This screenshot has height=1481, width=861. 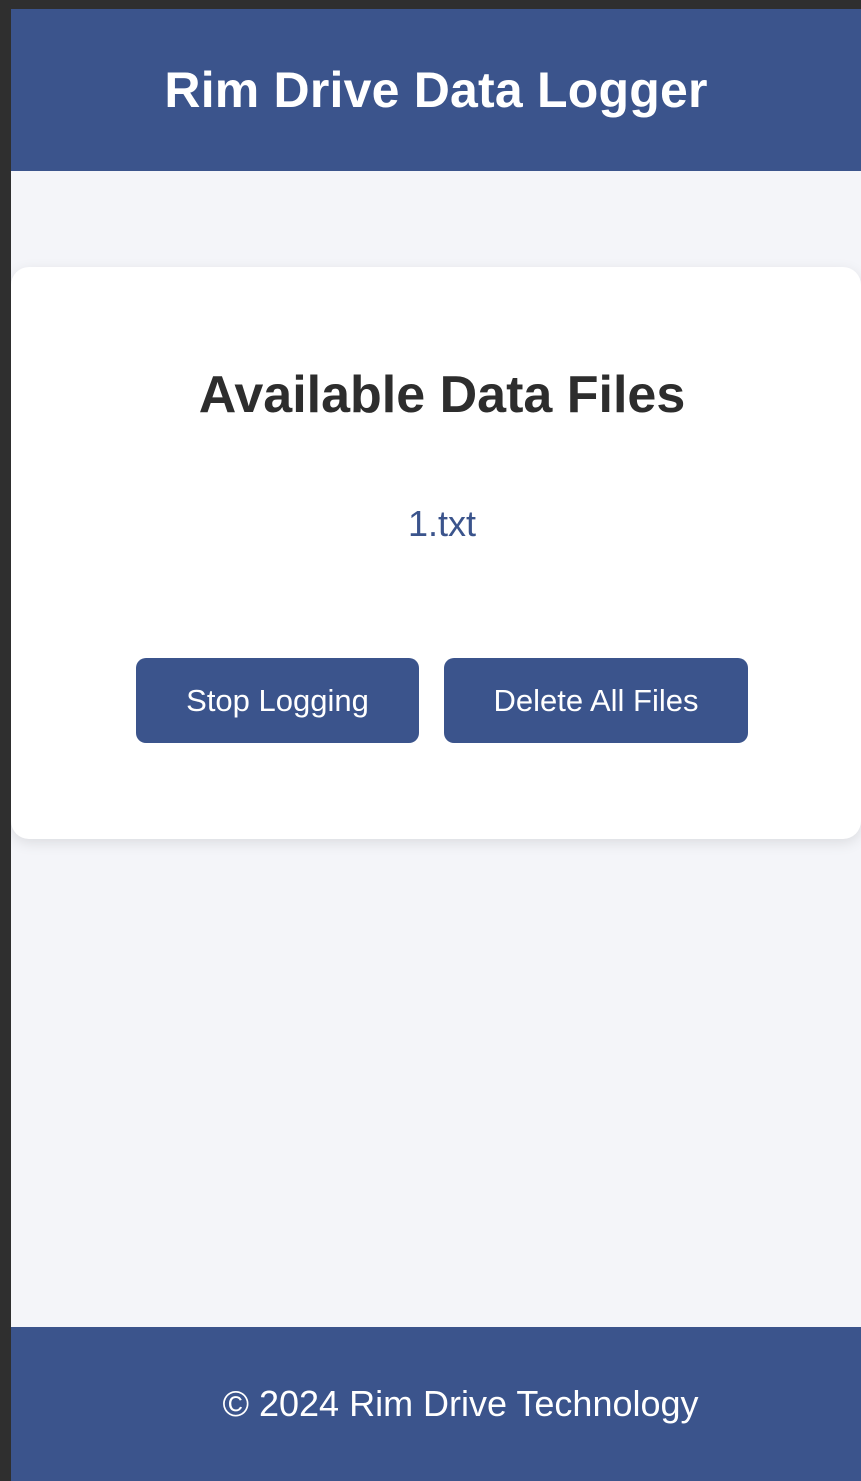 I want to click on file-link: 1.txt, so click(x=442, y=523).